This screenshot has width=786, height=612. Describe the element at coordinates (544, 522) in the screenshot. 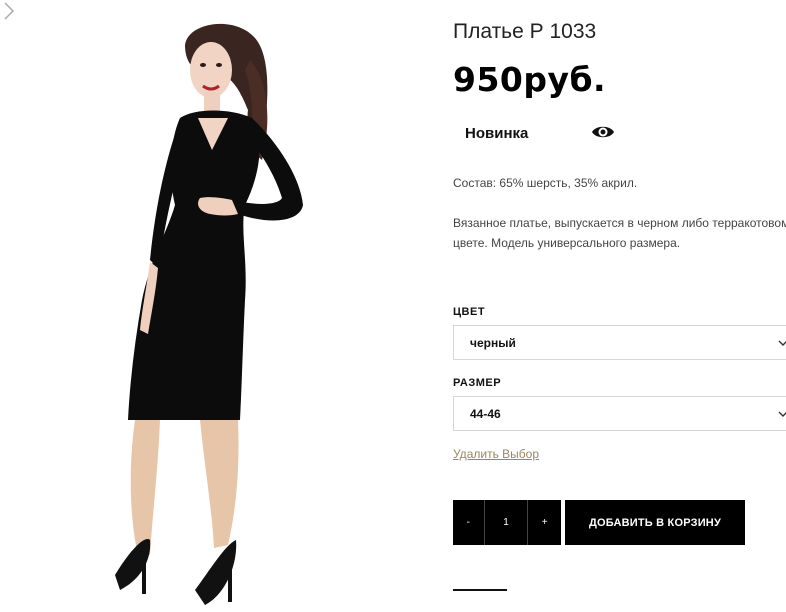

I see `quantity-increase-button: +` at that location.